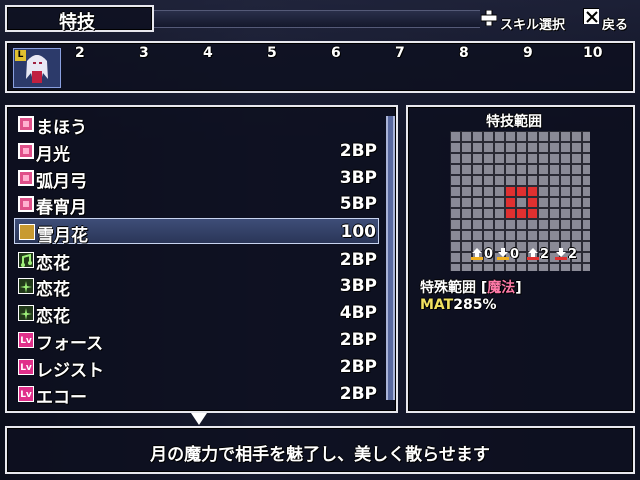 This screenshot has width=640, height=480. I want to click on skill-row: Lv フォース 2BP, so click(196, 340).